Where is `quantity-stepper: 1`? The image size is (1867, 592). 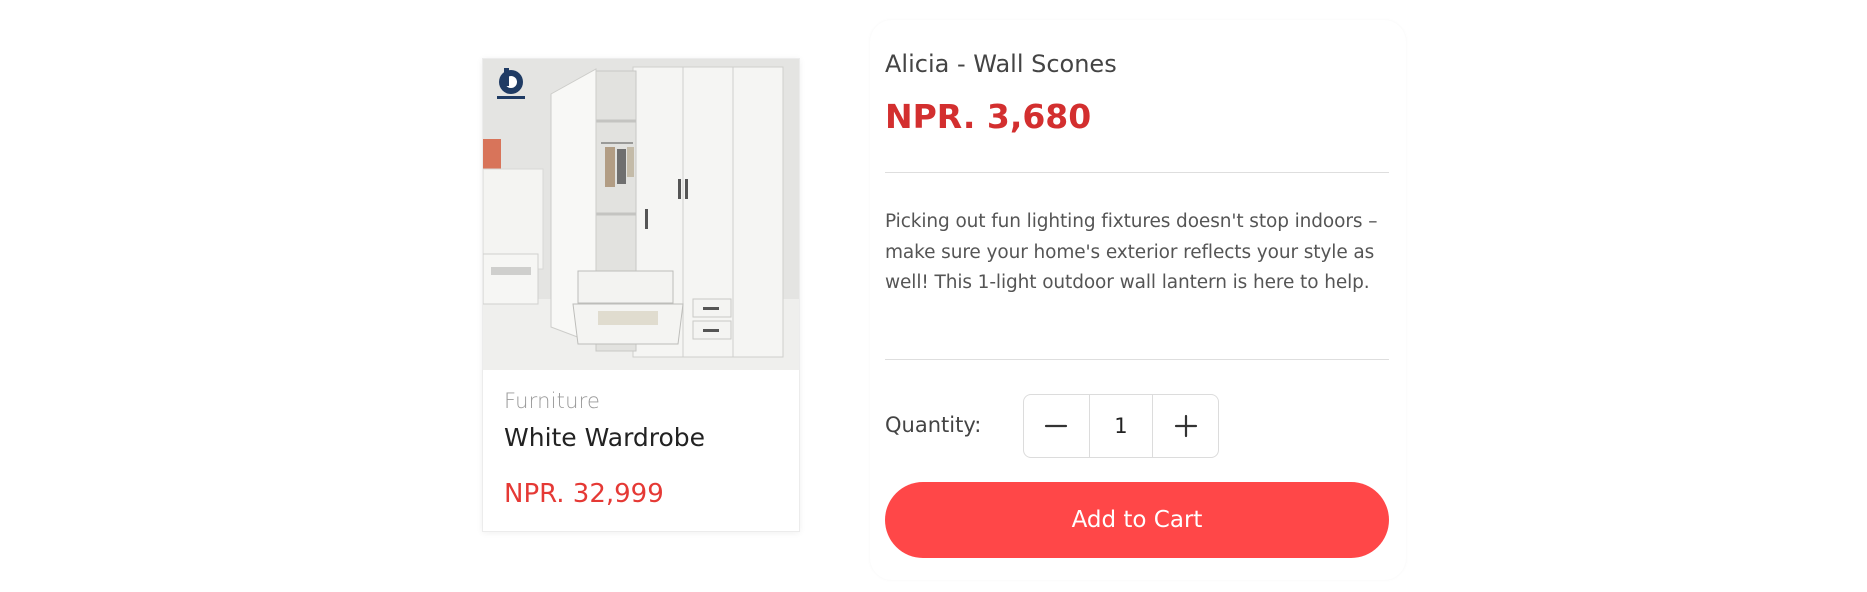 quantity-stepper: 1 is located at coordinates (1121, 426).